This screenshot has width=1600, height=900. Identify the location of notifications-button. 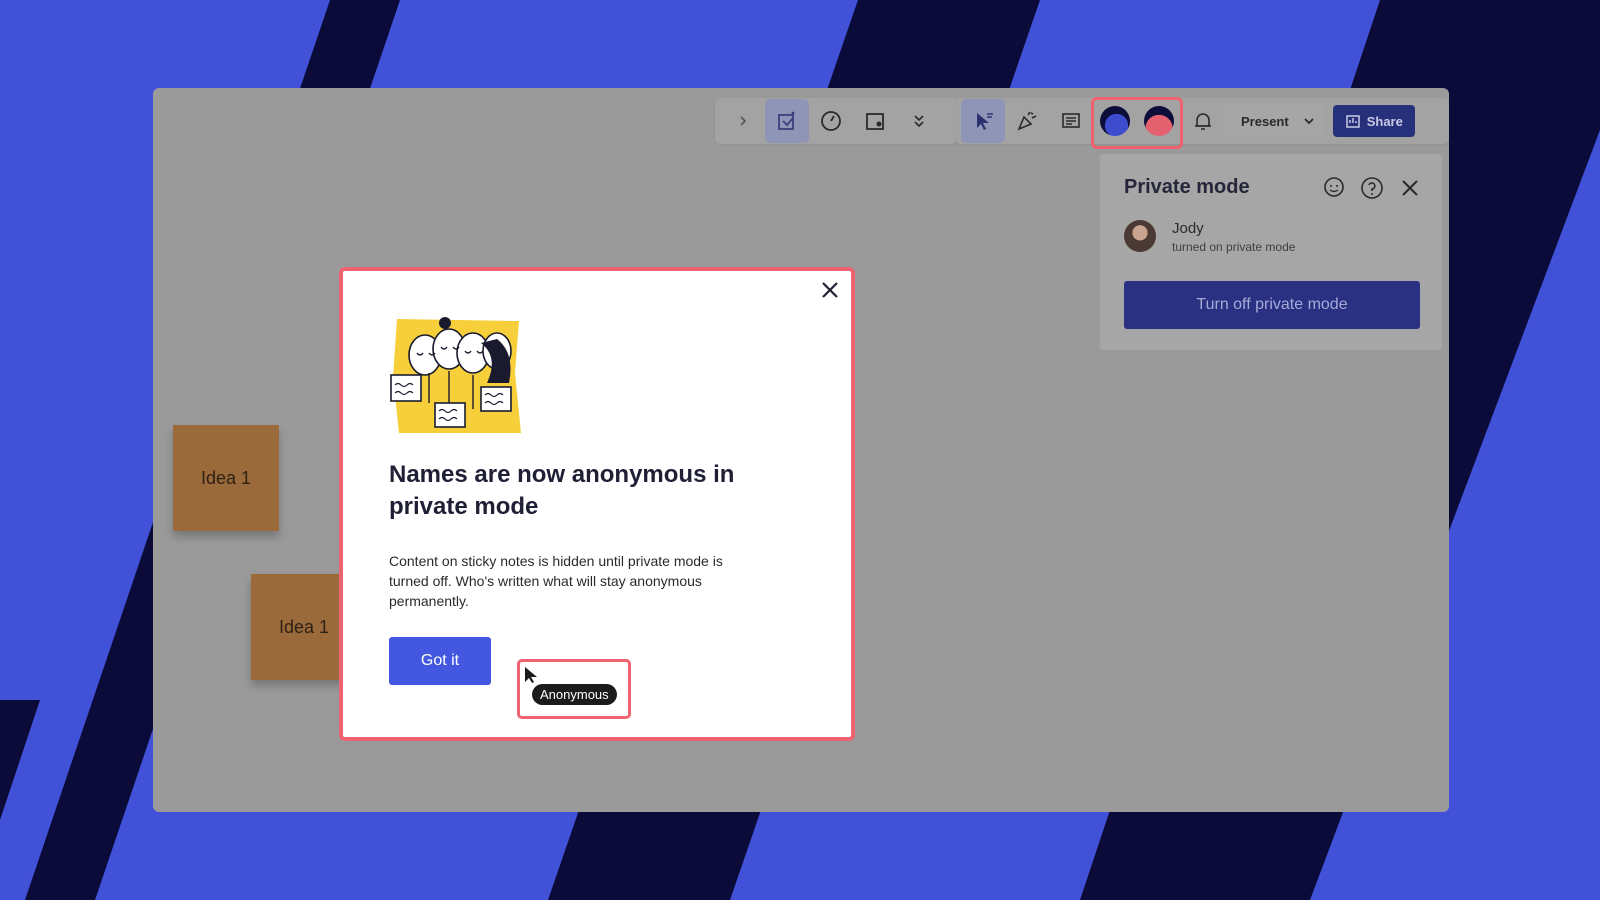
(1203, 121).